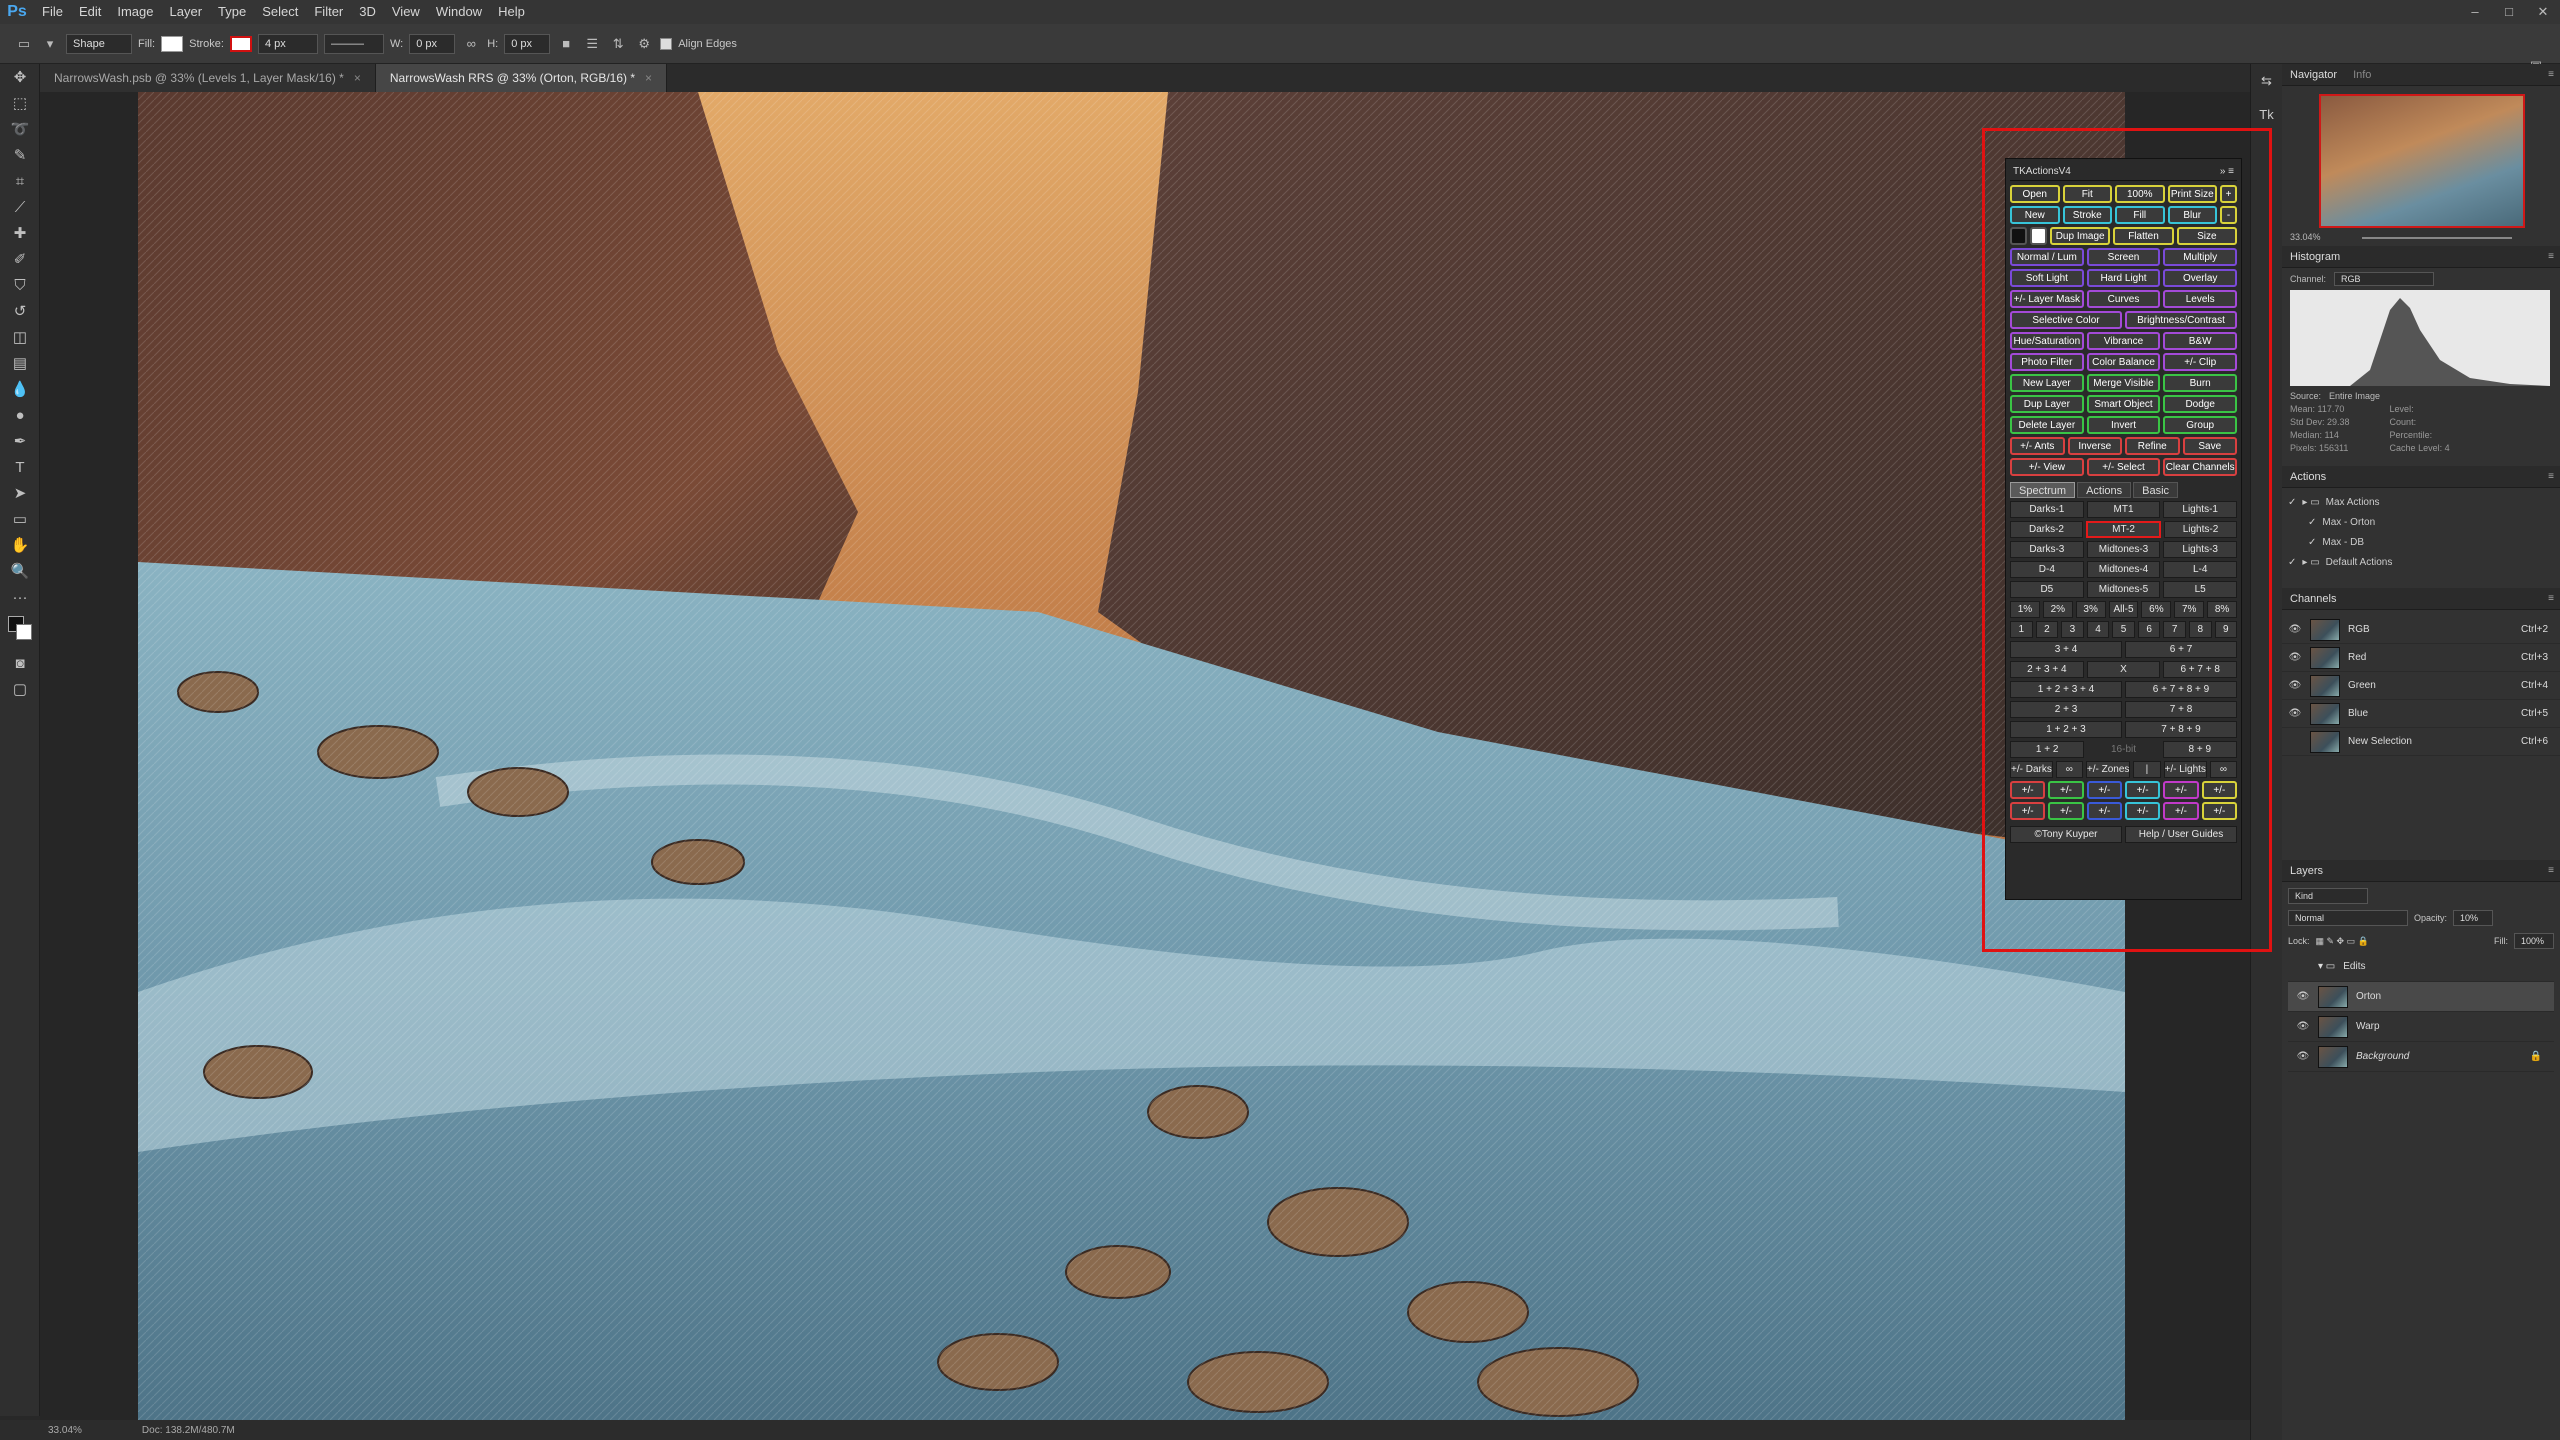 This screenshot has height=1440, width=2560. What do you see at coordinates (20, 77) in the screenshot?
I see `move-tool-icon: ✥` at bounding box center [20, 77].